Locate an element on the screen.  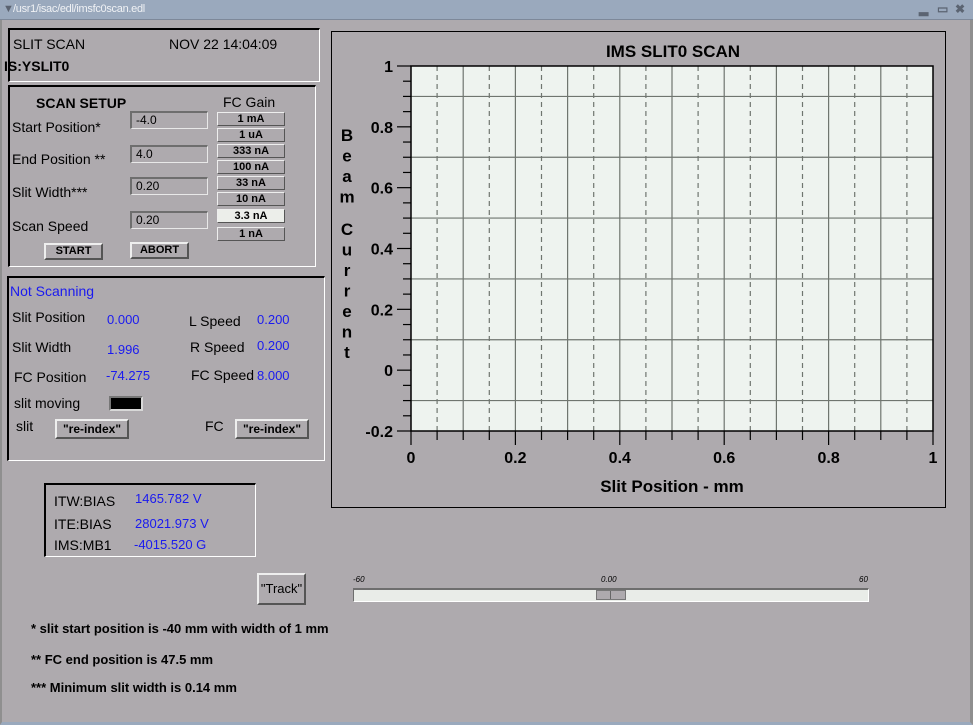
slit-width-input: 0.20 is located at coordinates (169, 186).